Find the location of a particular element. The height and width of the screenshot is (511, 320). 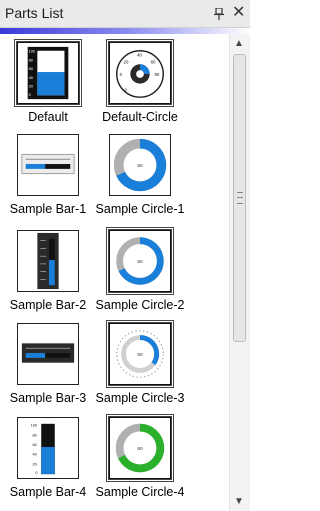

circle-gauge-ticks-icon: 60 is located at coordinates (140, 354).